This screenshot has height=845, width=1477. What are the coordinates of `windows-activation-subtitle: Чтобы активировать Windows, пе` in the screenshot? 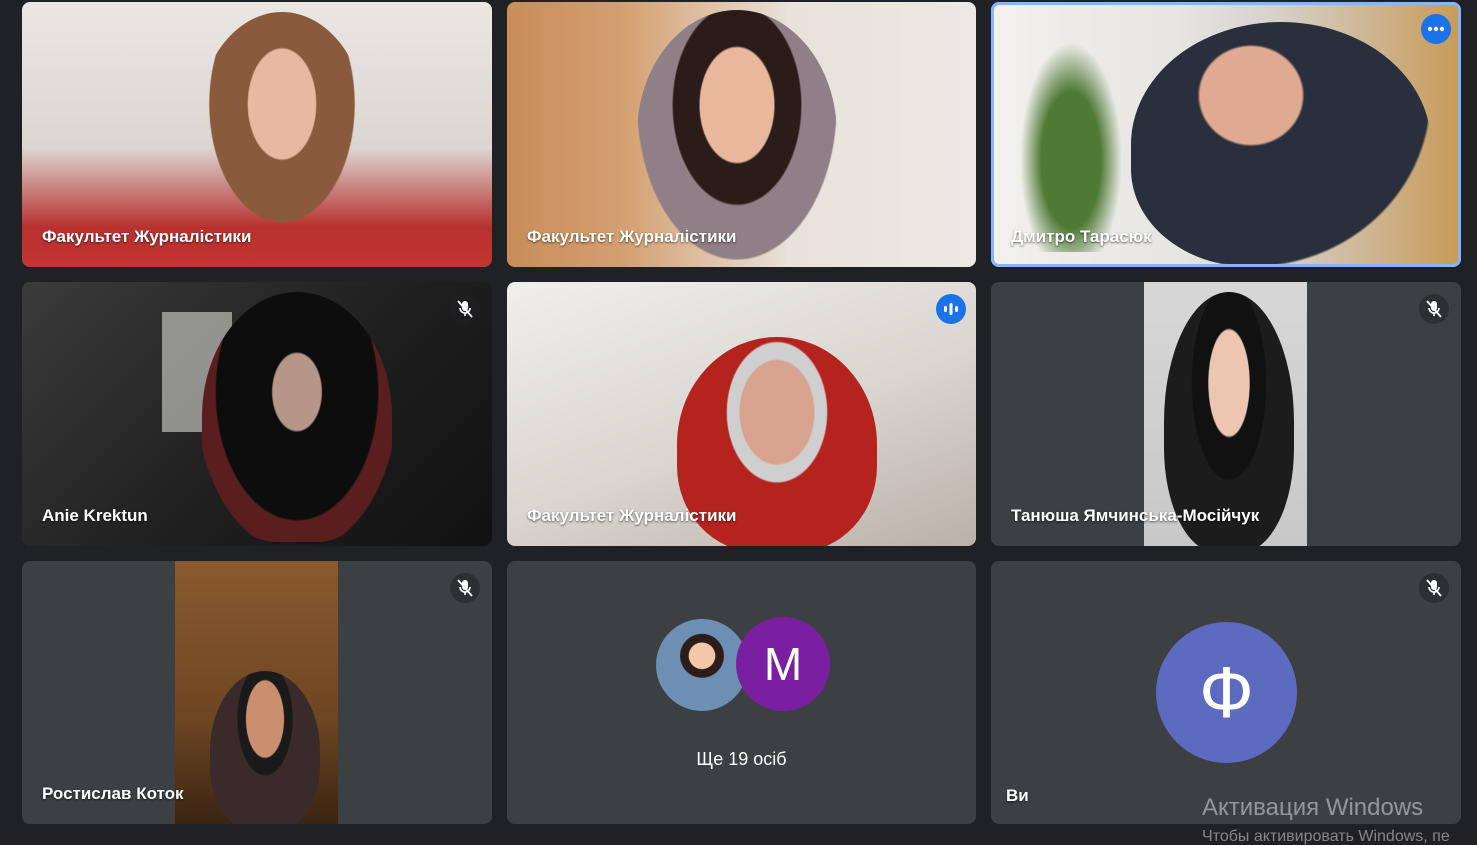 It's located at (1326, 836).